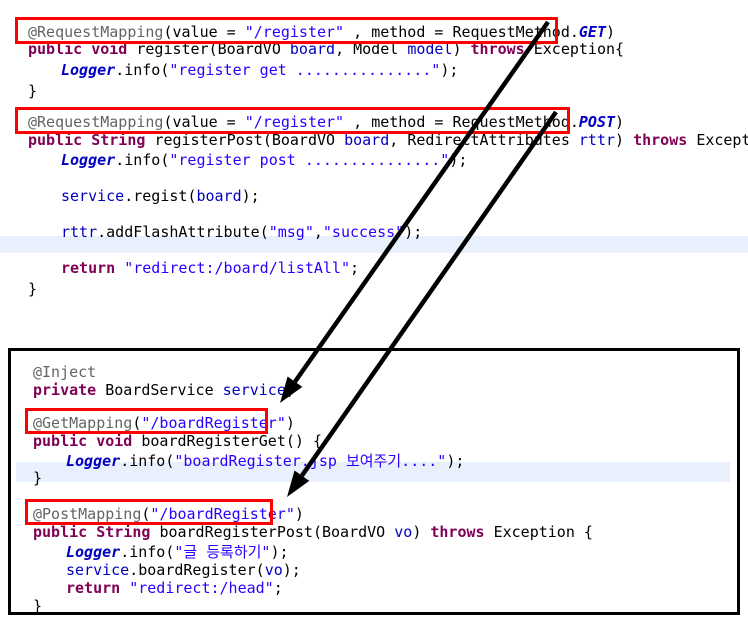  Describe the element at coordinates (242, 232) in the screenshot. I see `code-line: rttr.addFlashAttribute("msg","success");` at that location.